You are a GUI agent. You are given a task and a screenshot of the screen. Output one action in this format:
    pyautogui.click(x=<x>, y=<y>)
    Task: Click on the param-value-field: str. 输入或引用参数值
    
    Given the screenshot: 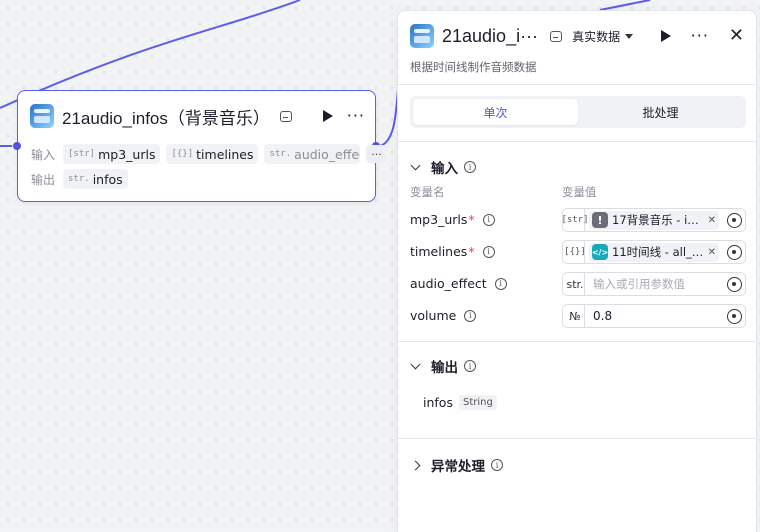 What is the action you would take?
    pyautogui.click(x=654, y=284)
    